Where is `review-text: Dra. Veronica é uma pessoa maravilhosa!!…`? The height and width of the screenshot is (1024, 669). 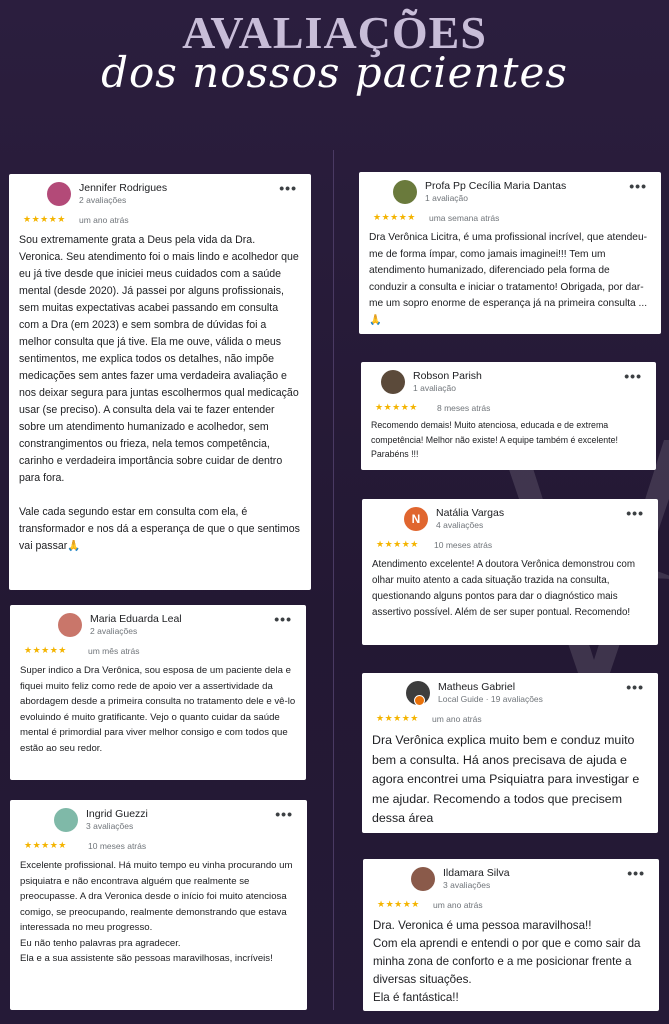
review-text: Dra. Veronica é uma pessoa maravilhosa!!… is located at coordinates (507, 961).